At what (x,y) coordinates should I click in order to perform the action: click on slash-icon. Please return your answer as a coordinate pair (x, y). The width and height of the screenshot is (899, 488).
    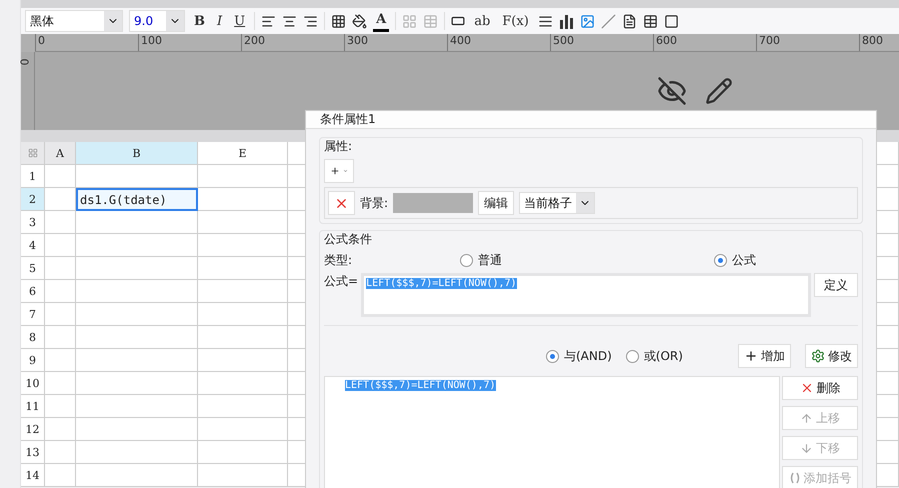
    Looking at the image, I should click on (608, 21).